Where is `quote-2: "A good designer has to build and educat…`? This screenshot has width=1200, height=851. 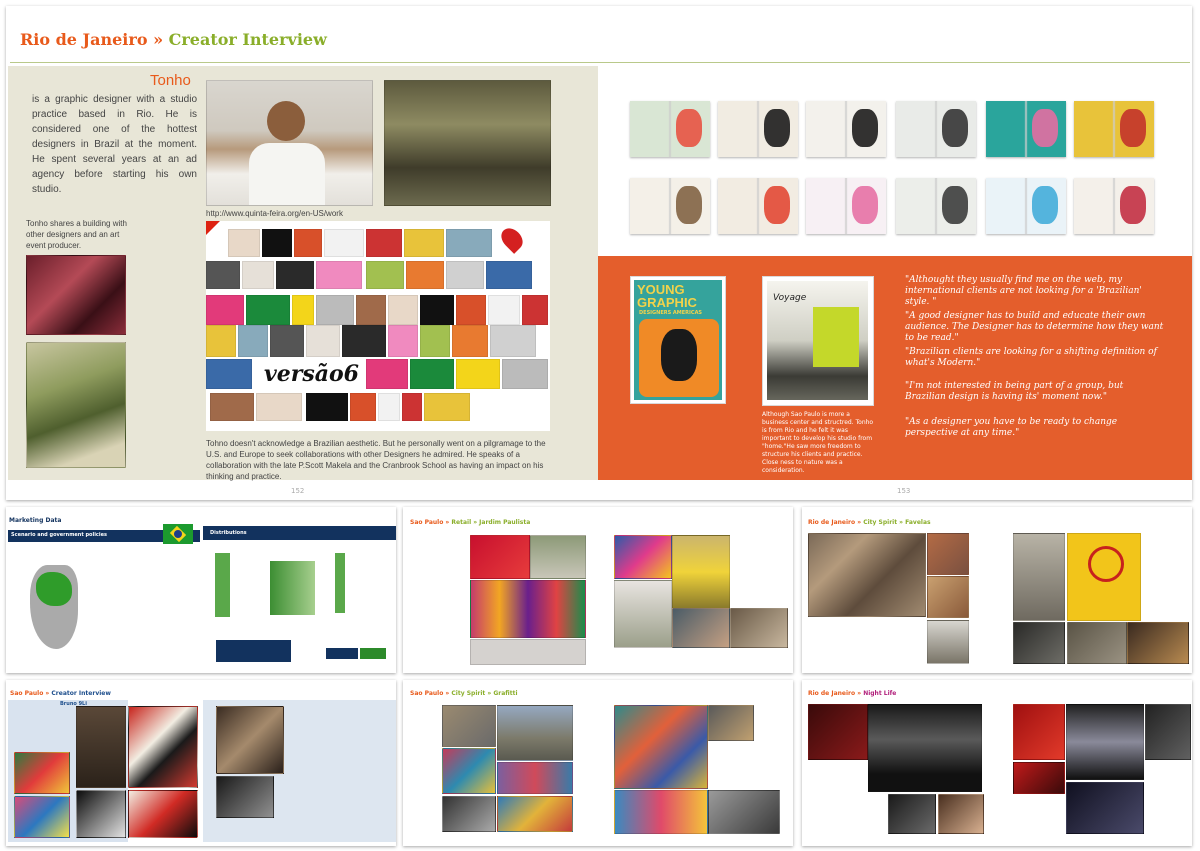 quote-2: "A good designer has to build and educat… is located at coordinates (1034, 327).